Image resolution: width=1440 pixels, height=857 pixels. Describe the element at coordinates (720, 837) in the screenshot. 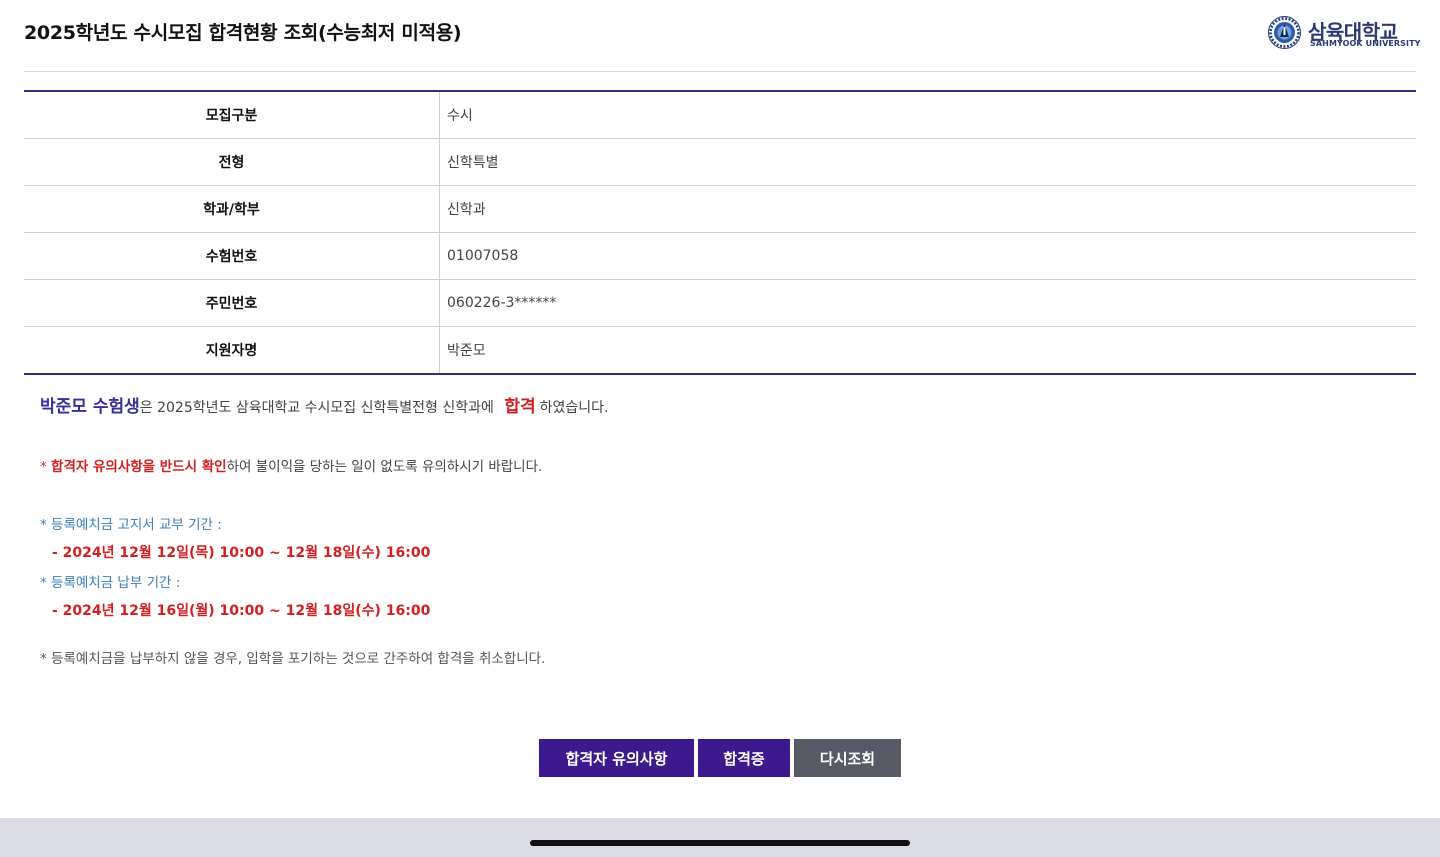

I see `system-bottom-bar` at that location.